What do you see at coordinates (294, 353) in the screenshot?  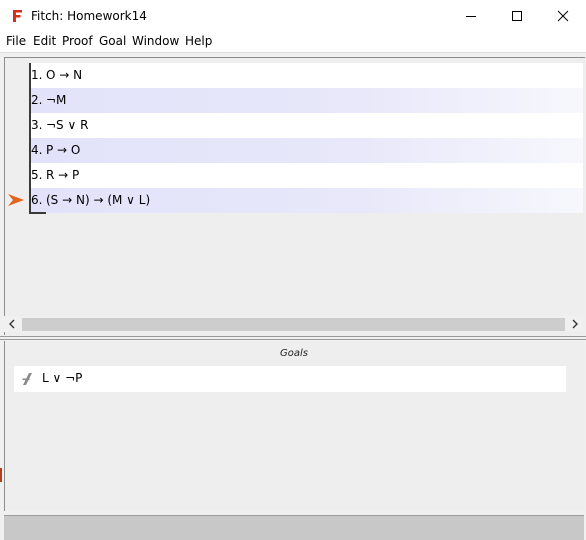 I see `goals-heading: Goals` at bounding box center [294, 353].